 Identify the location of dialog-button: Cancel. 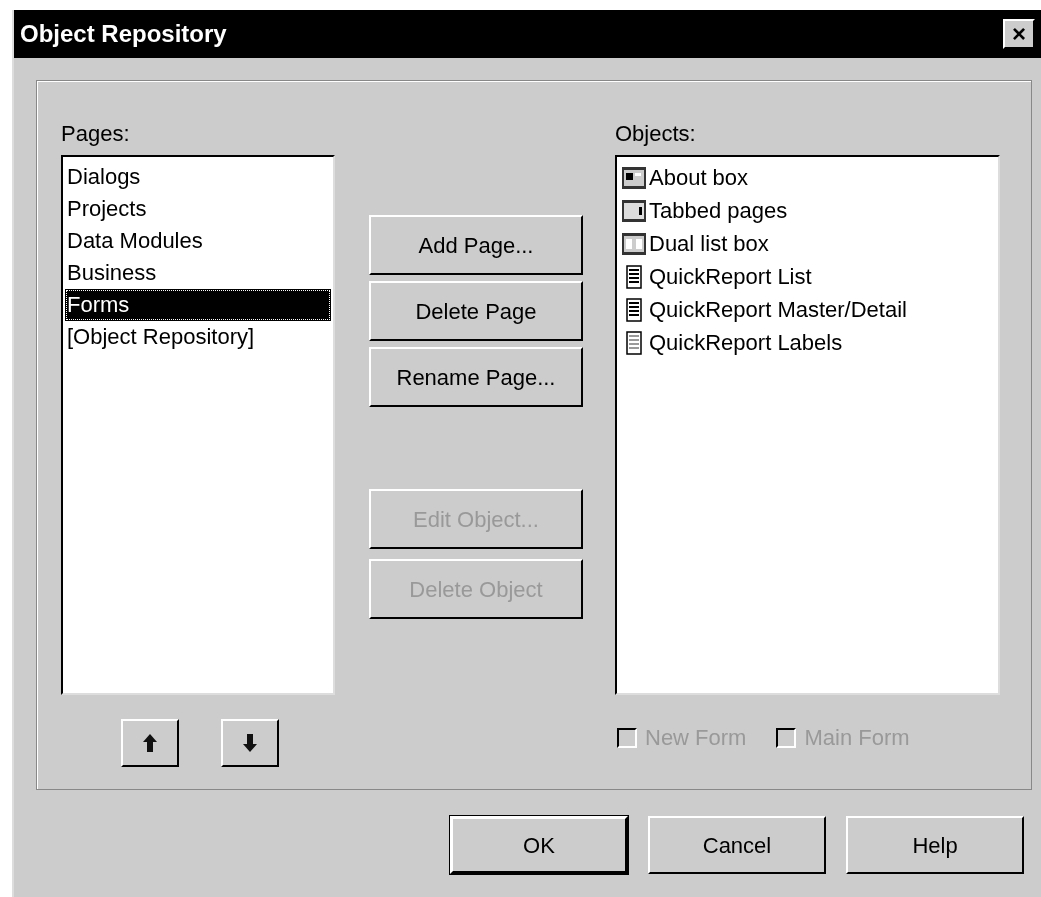
(737, 845).